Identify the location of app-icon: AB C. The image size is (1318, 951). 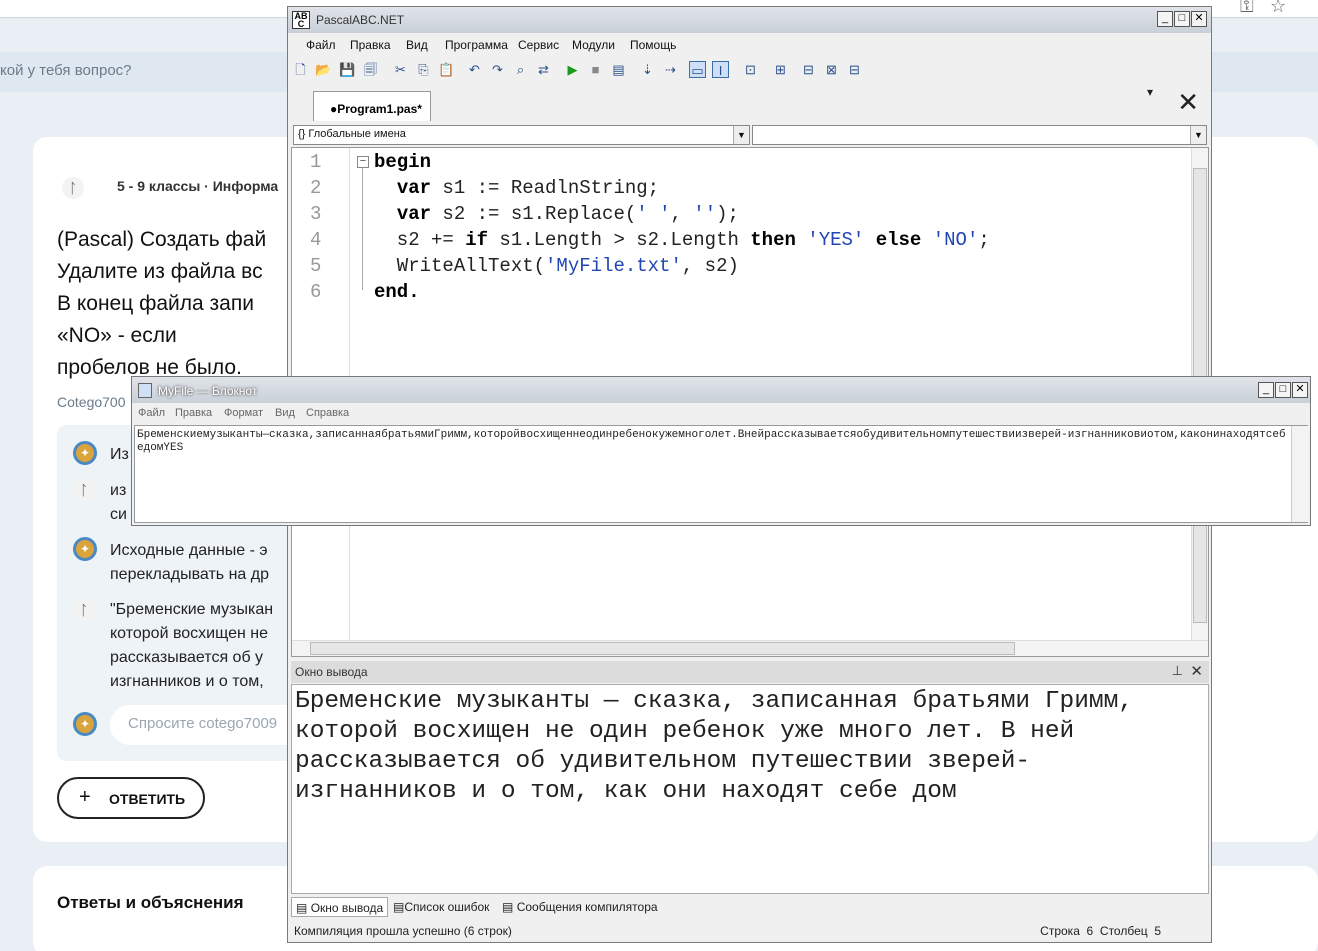
(301, 20).